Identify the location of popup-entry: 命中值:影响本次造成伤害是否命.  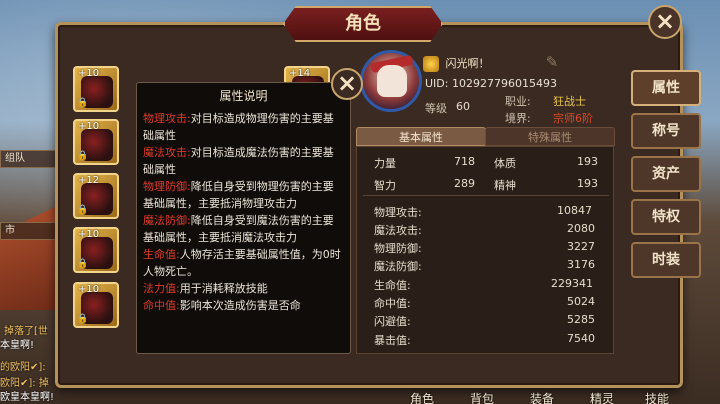
(243, 305).